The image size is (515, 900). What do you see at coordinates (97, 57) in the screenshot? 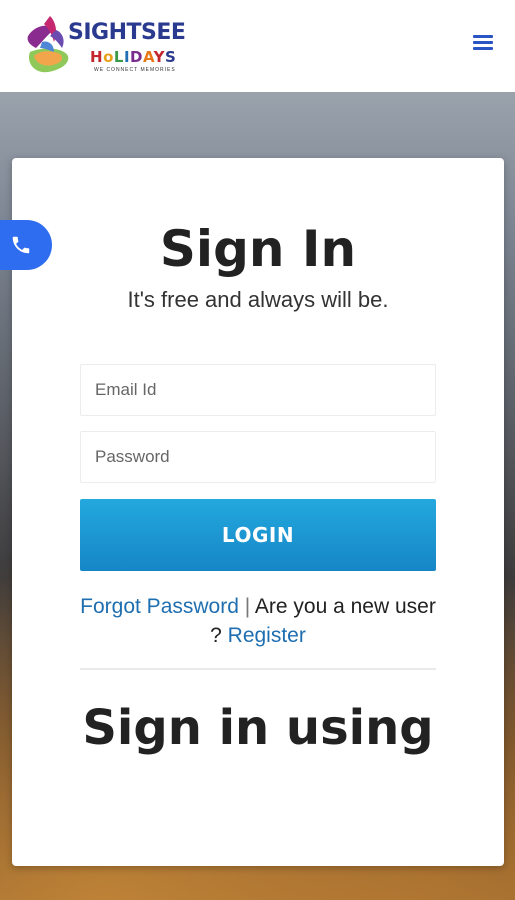
I see `logo-letter: H` at bounding box center [97, 57].